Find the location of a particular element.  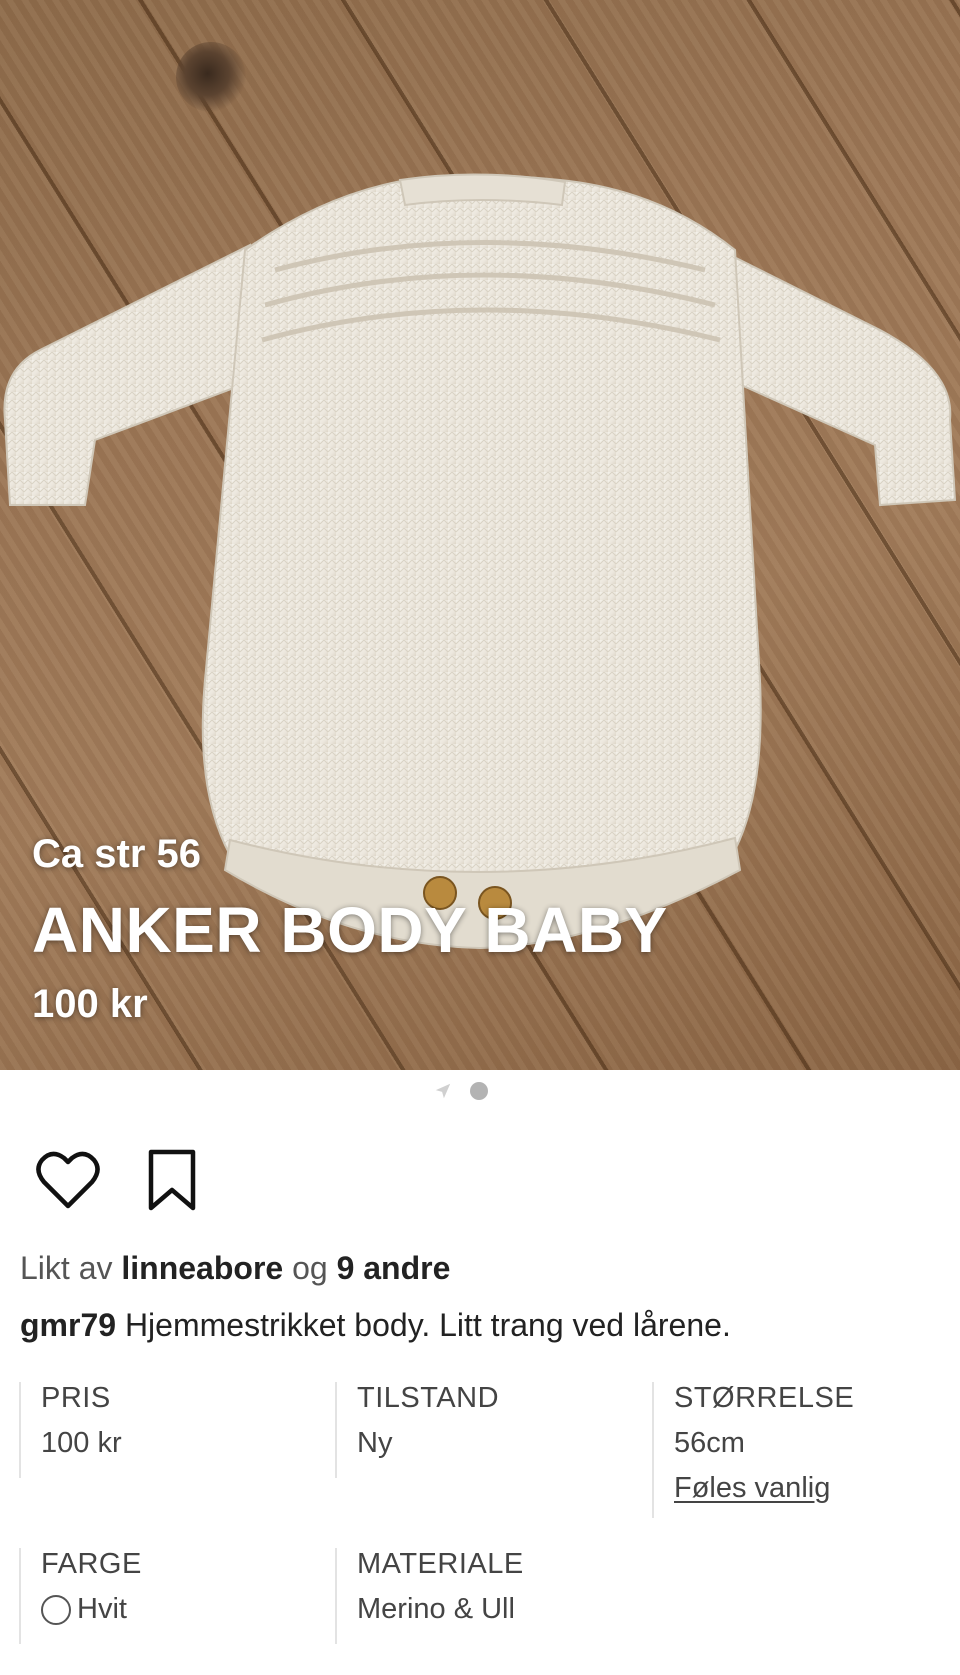

liked-by-user-link: linneabore is located at coordinates (202, 1268).